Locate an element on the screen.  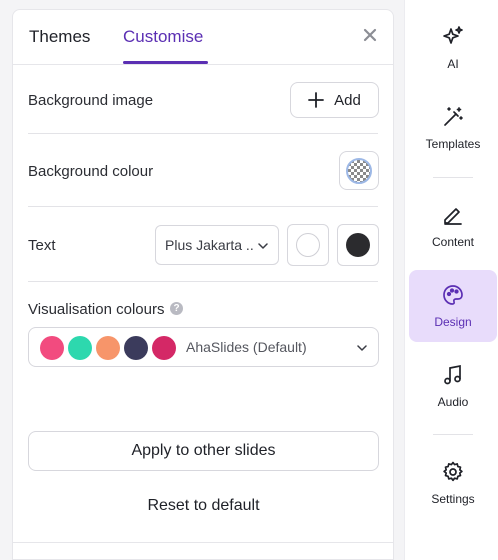
sidebar-item-label: Design is located at coordinates (453, 322).